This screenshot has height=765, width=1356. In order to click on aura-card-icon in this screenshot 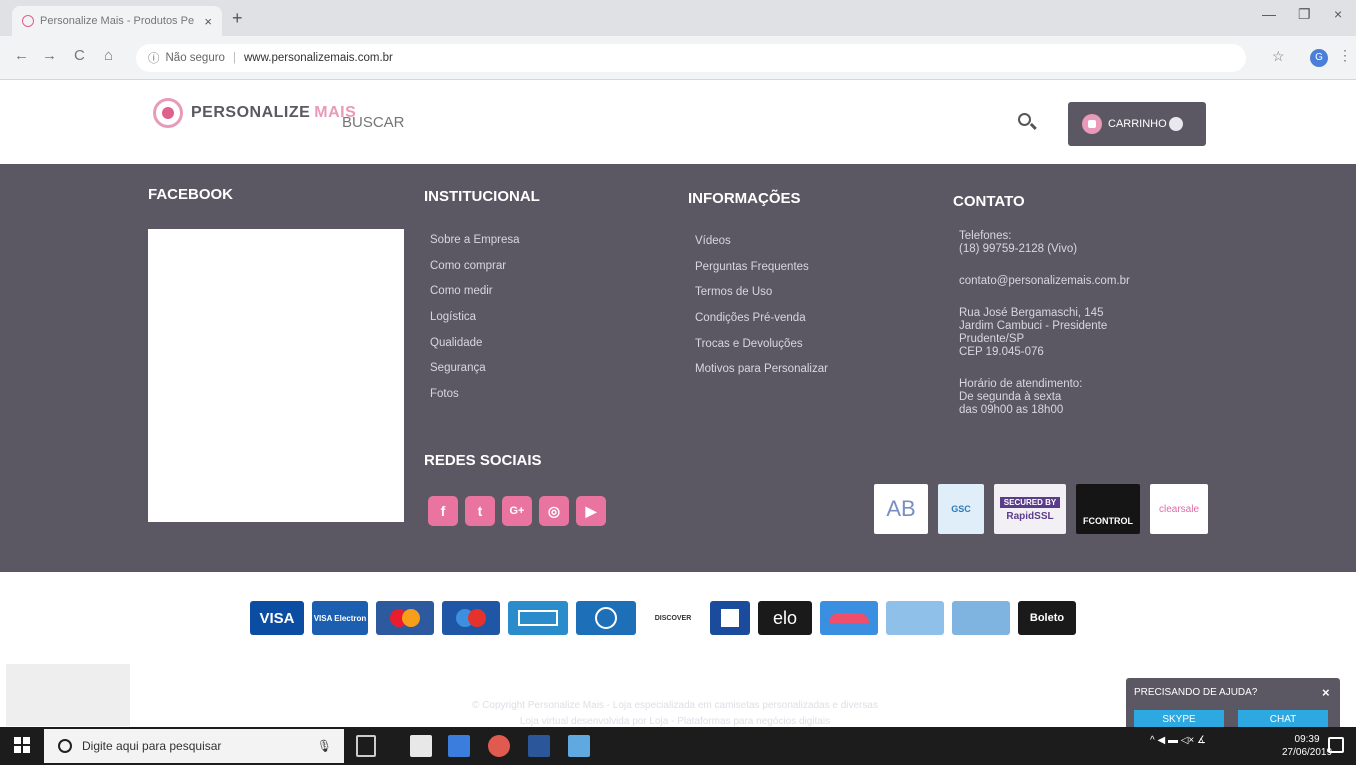, I will do `click(849, 618)`.